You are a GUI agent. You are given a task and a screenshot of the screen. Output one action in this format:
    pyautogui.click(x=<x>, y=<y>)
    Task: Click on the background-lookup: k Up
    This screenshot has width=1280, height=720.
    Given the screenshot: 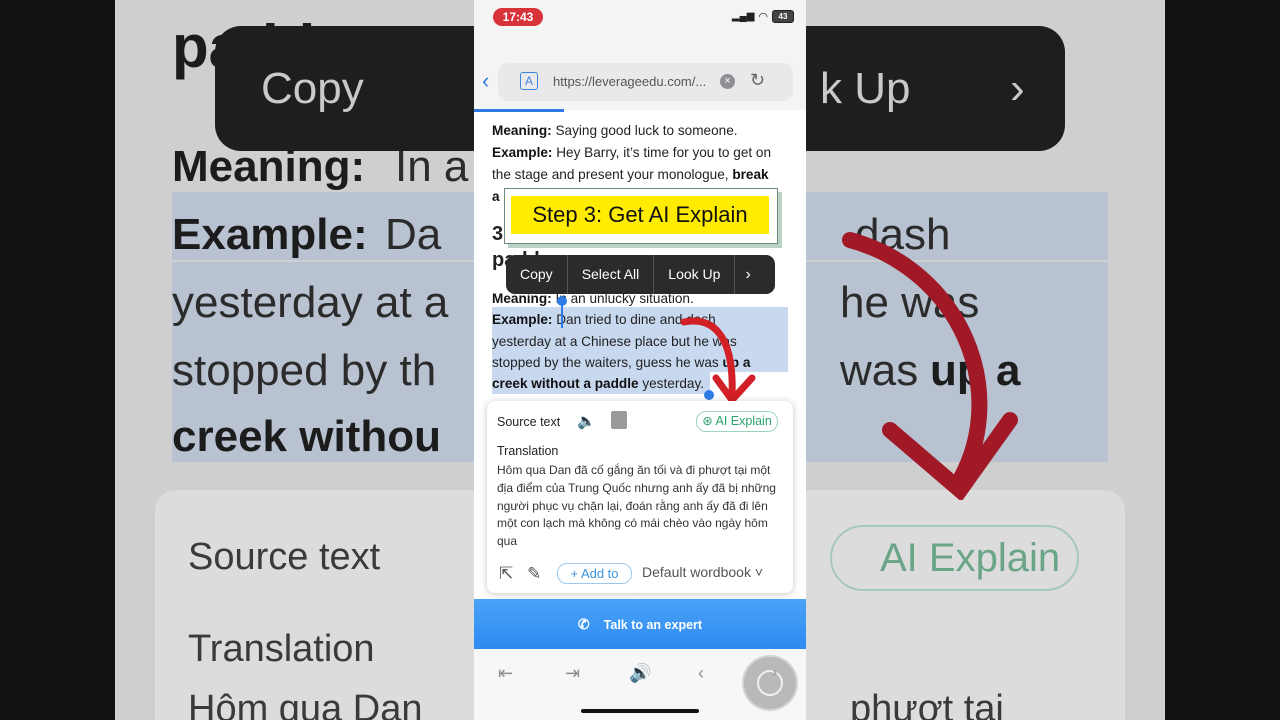 What is the action you would take?
    pyautogui.click(x=865, y=88)
    